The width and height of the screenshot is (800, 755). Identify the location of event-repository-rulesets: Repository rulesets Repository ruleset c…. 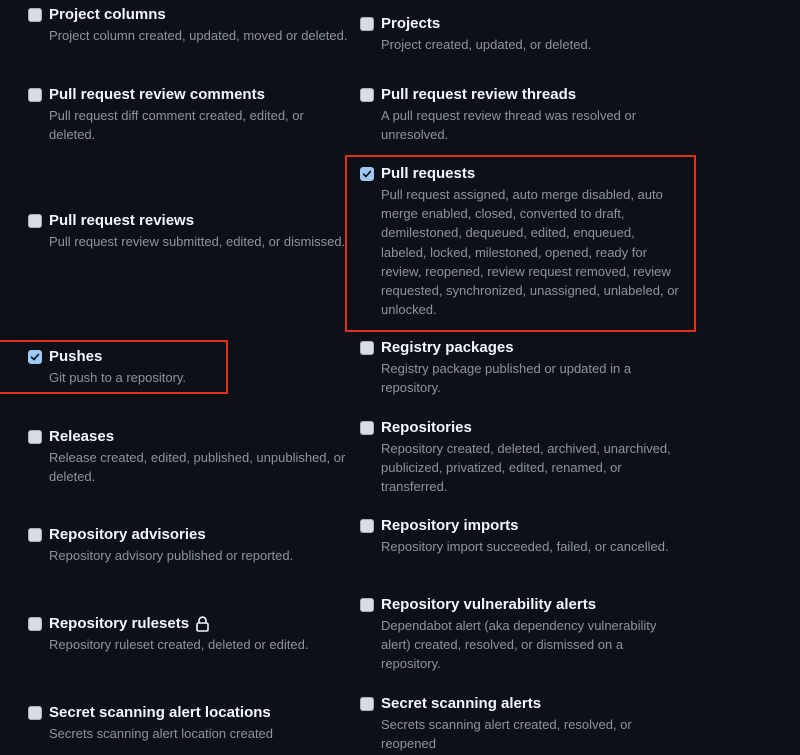
(188, 634).